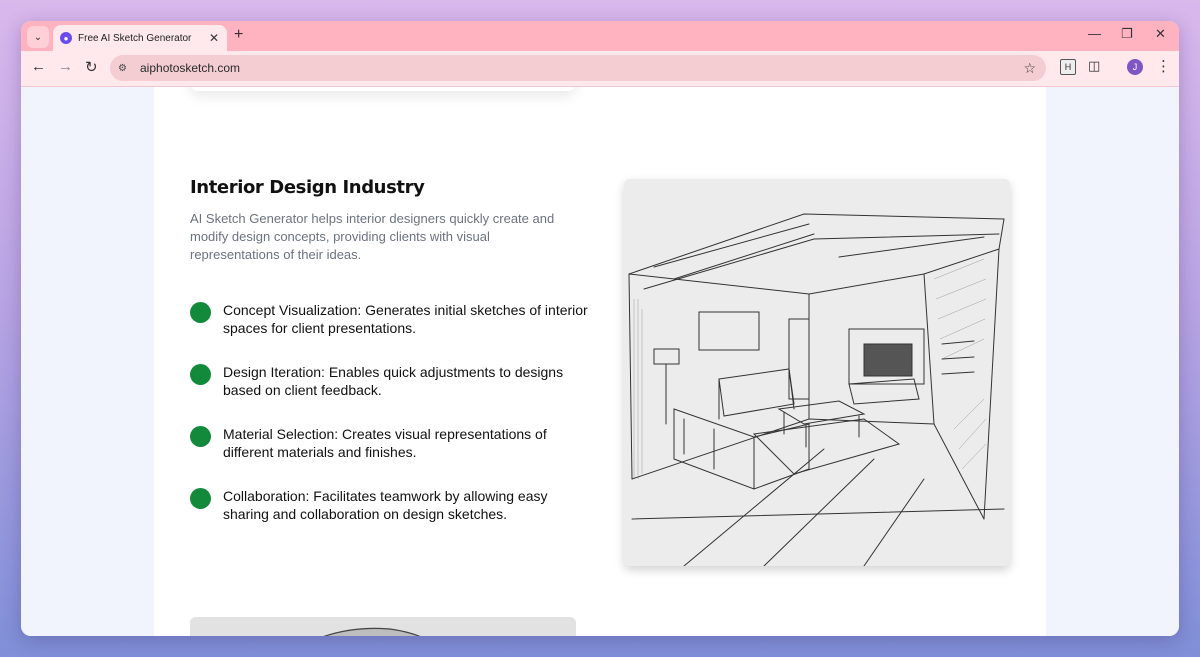 This screenshot has width=1200, height=657. Describe the element at coordinates (91, 67) in the screenshot. I see `reload-icon: ↻` at that location.